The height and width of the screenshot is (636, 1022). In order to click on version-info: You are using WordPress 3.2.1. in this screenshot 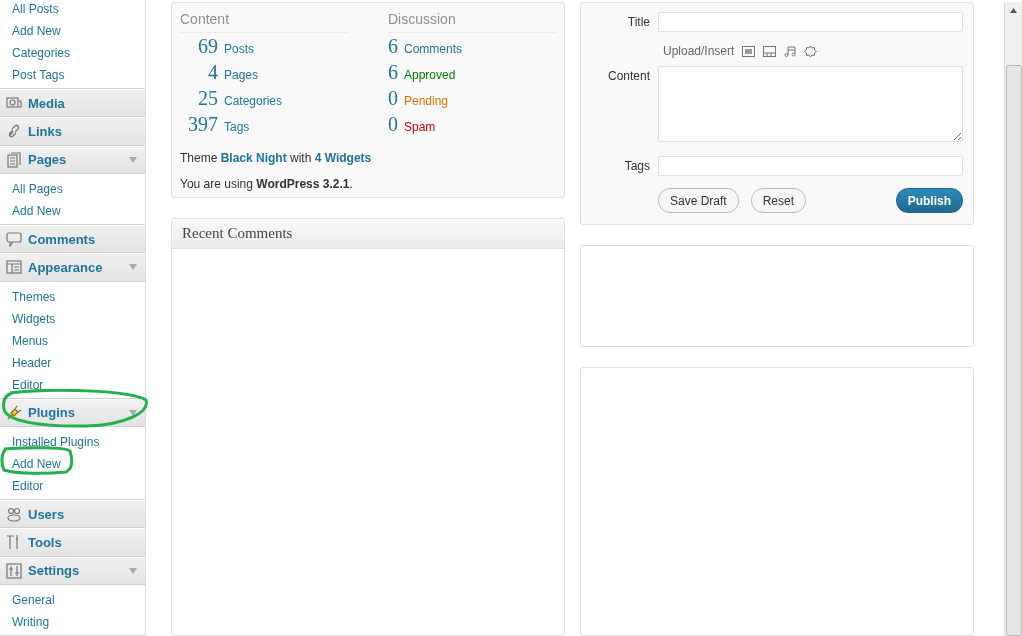, I will do `click(267, 184)`.